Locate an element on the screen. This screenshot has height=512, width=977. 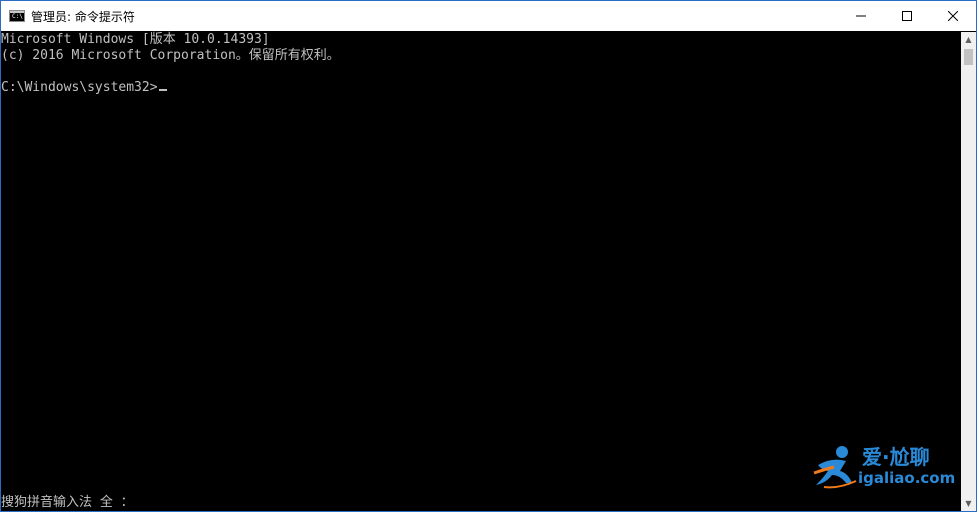
ime-status-bar: 搜狗拼音输入法 全 ： is located at coordinates (67, 502).